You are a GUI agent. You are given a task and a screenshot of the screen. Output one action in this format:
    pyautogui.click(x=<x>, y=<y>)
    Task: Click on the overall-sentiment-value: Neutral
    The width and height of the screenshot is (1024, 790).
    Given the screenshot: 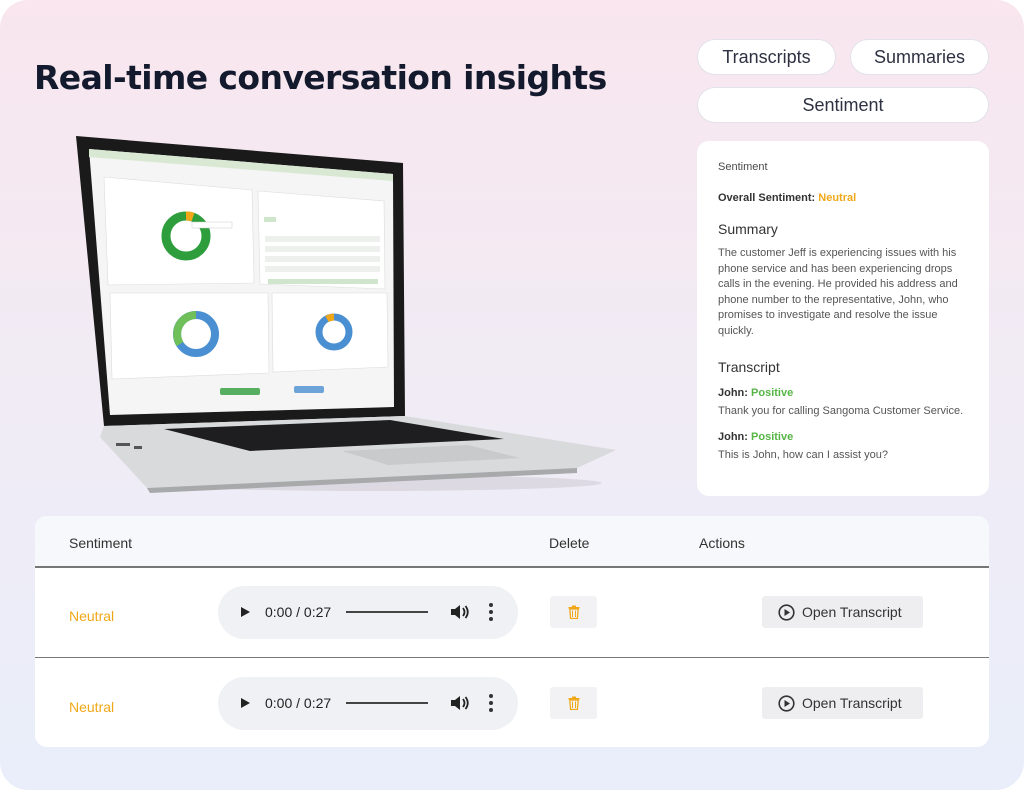 What is the action you would take?
    pyautogui.click(x=837, y=198)
    